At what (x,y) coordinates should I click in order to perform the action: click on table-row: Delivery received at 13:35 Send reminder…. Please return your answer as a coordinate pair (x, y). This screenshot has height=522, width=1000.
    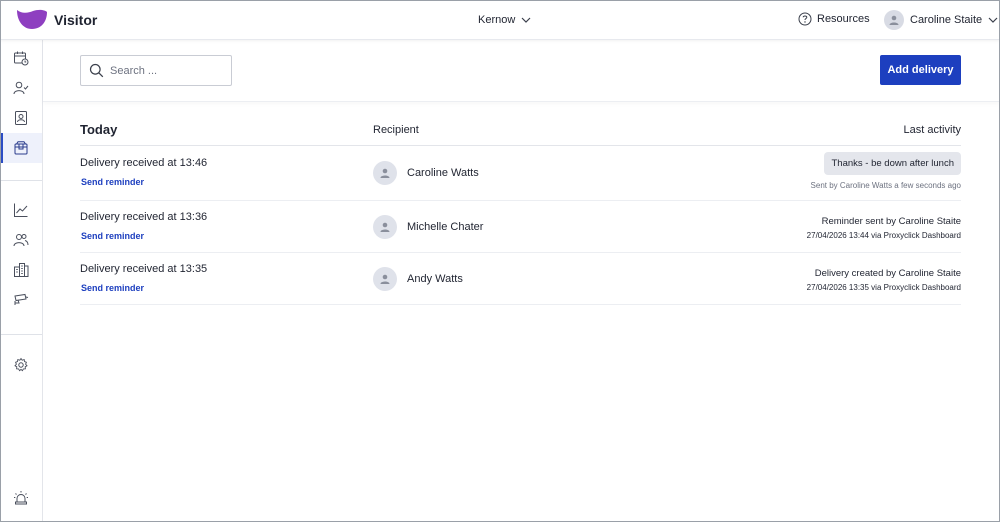
    Looking at the image, I should click on (520, 279).